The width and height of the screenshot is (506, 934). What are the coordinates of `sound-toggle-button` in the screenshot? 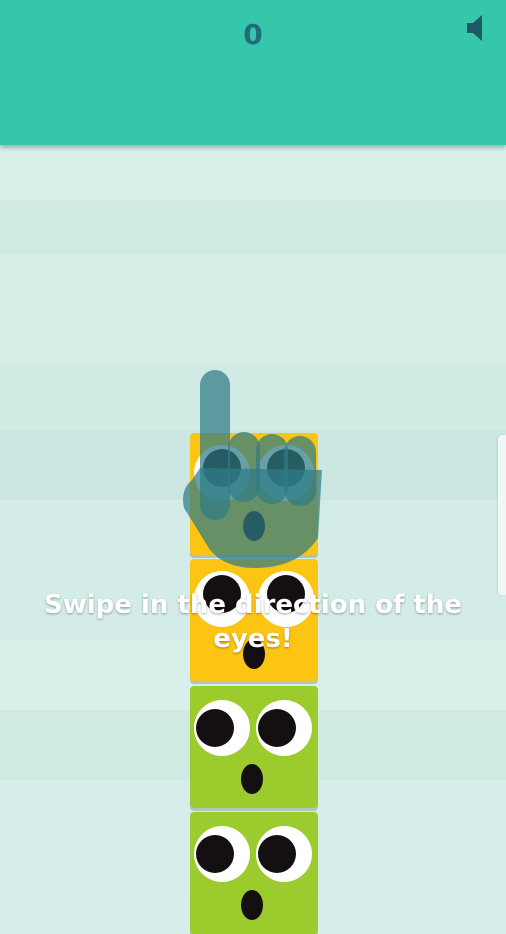 It's located at (478, 28).